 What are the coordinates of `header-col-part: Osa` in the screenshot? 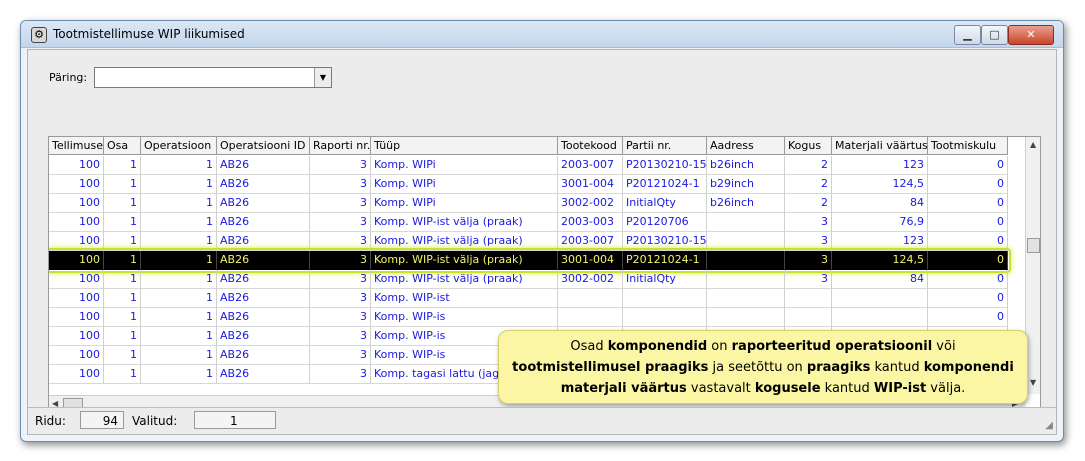 It's located at (122, 146).